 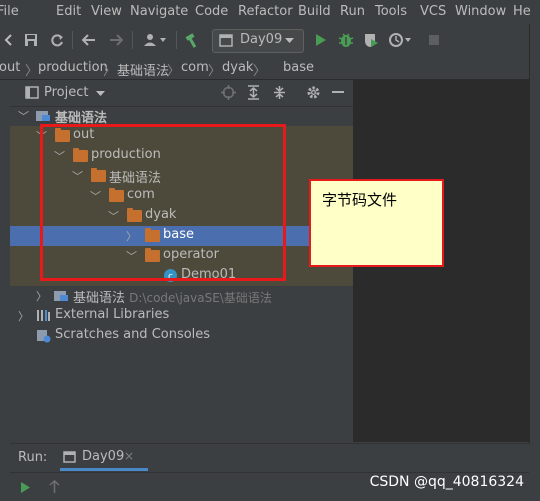 What do you see at coordinates (181, 93) in the screenshot?
I see `project-panel-header: Project` at bounding box center [181, 93].